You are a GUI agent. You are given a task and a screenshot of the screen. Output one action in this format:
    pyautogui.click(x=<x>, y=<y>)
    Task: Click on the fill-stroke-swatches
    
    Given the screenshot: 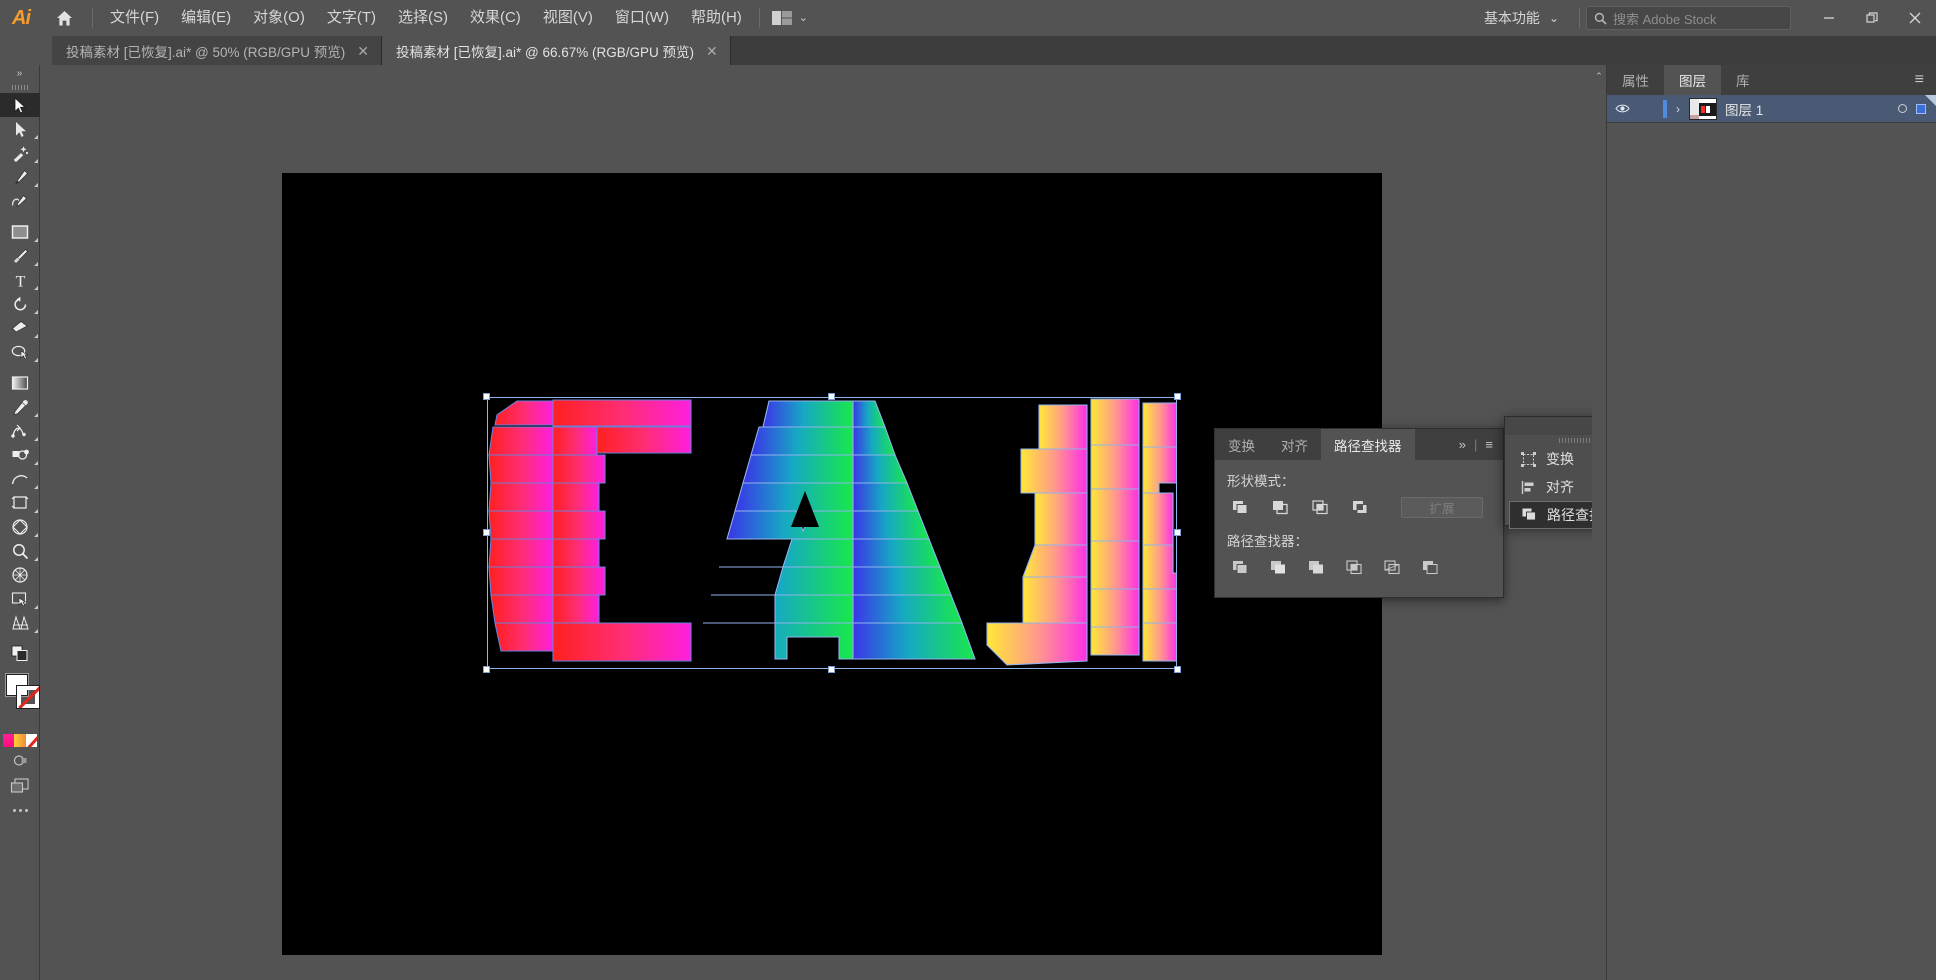 What is the action you would take?
    pyautogui.click(x=20, y=700)
    